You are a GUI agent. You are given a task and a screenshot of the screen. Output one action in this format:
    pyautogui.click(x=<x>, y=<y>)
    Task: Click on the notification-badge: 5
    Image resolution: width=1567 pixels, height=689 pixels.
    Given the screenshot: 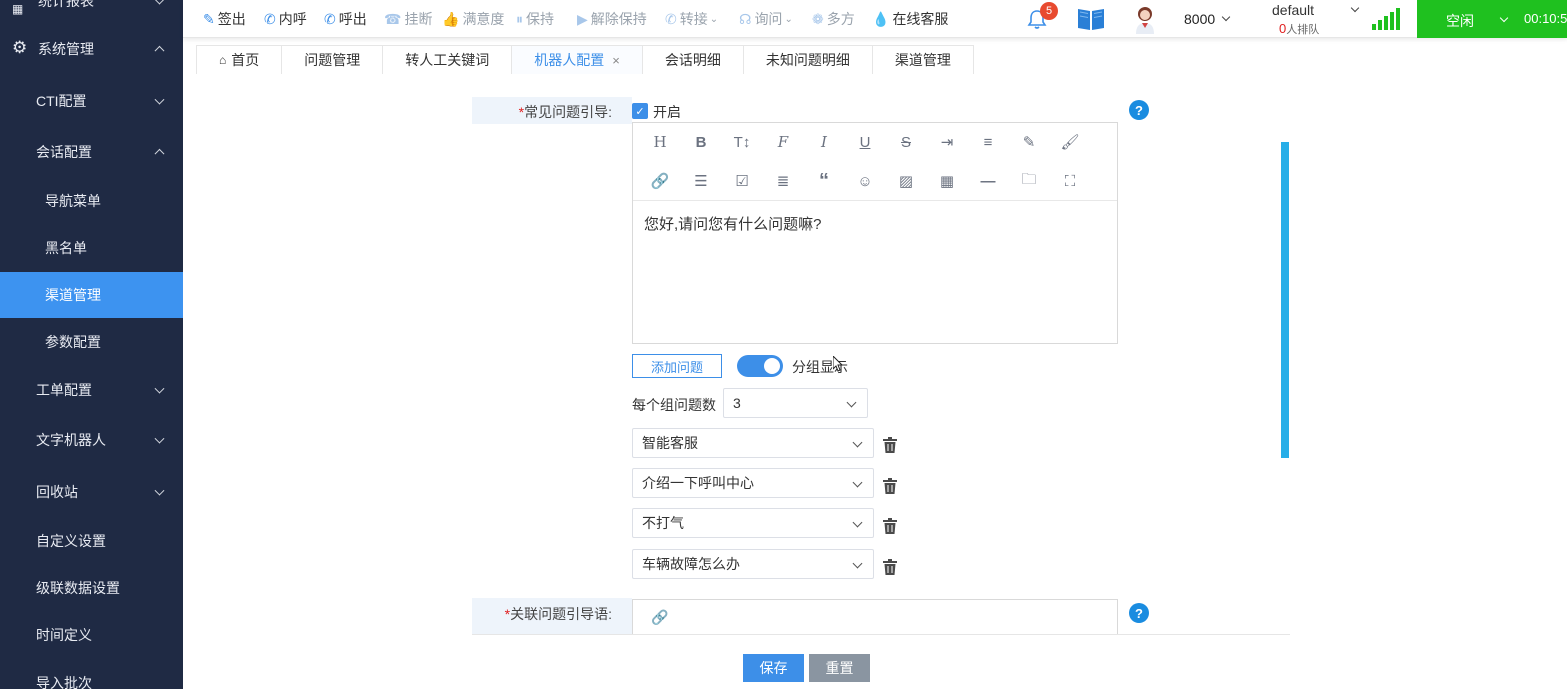 What is the action you would take?
    pyautogui.click(x=1049, y=11)
    